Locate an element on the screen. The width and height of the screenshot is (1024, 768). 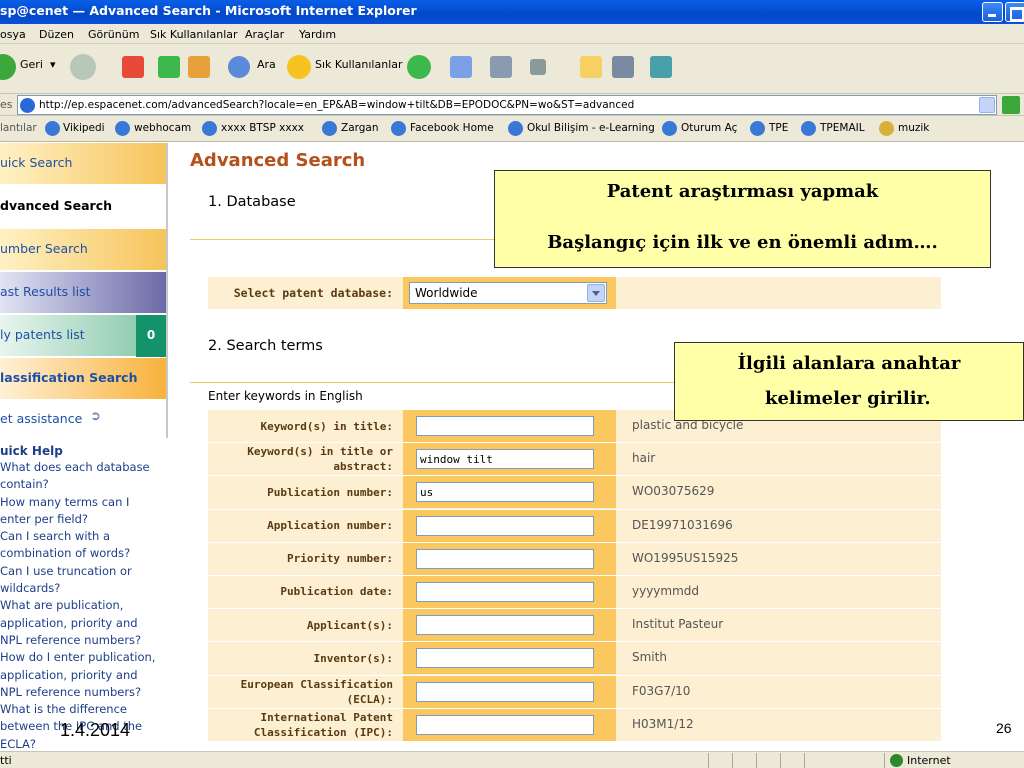
nav-my-patents: ly patents list 0 is located at coordinates (83, 336).